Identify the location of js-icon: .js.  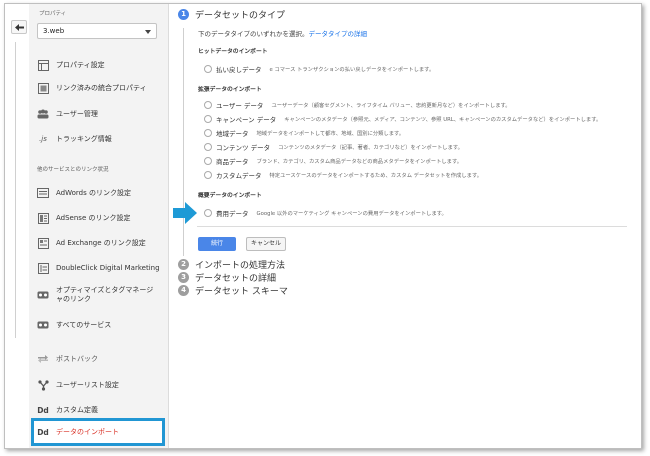
(43, 139).